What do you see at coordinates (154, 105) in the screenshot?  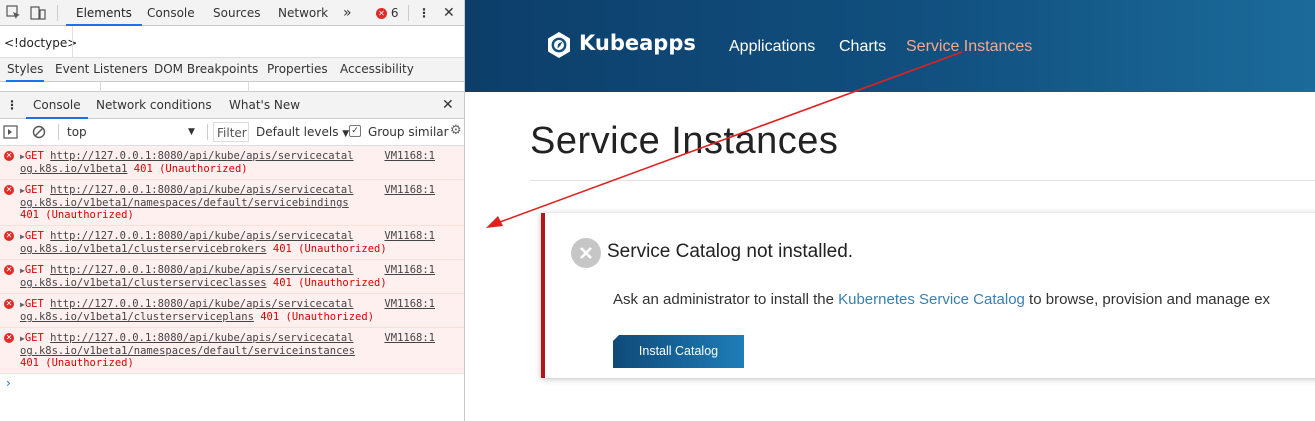 I see `drawer-tab-network-conditions: Network conditions` at bounding box center [154, 105].